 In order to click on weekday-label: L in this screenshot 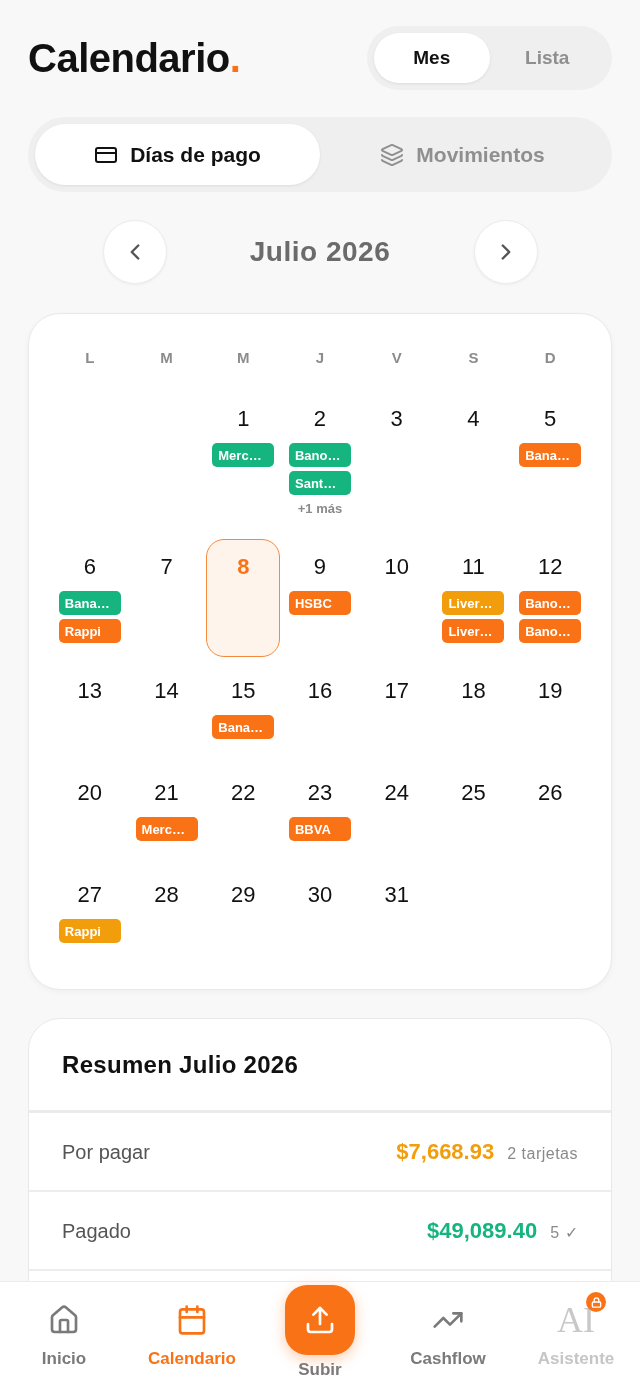, I will do `click(90, 358)`.